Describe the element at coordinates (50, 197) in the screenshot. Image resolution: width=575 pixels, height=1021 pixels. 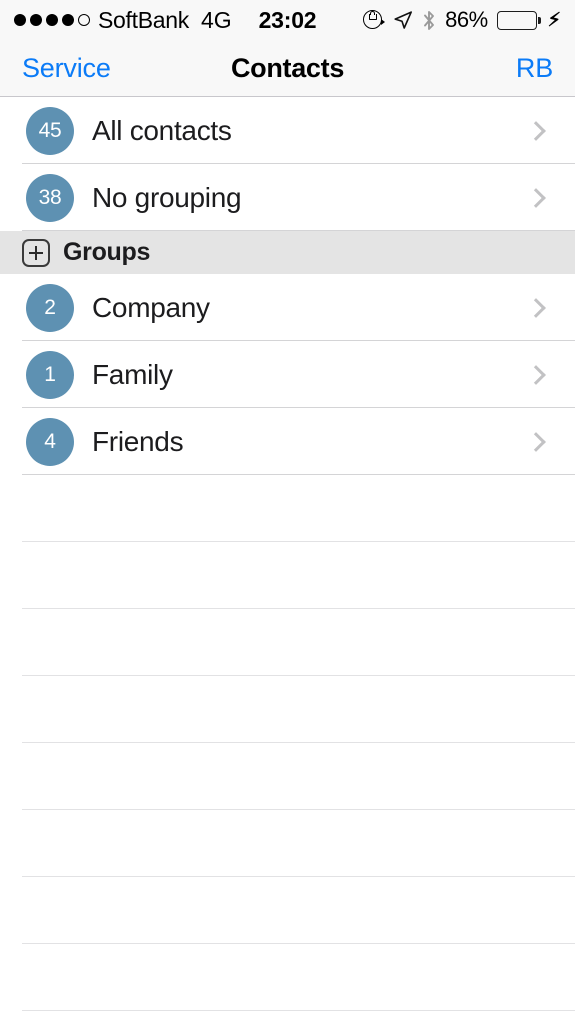
I see `count-badge: 38` at that location.